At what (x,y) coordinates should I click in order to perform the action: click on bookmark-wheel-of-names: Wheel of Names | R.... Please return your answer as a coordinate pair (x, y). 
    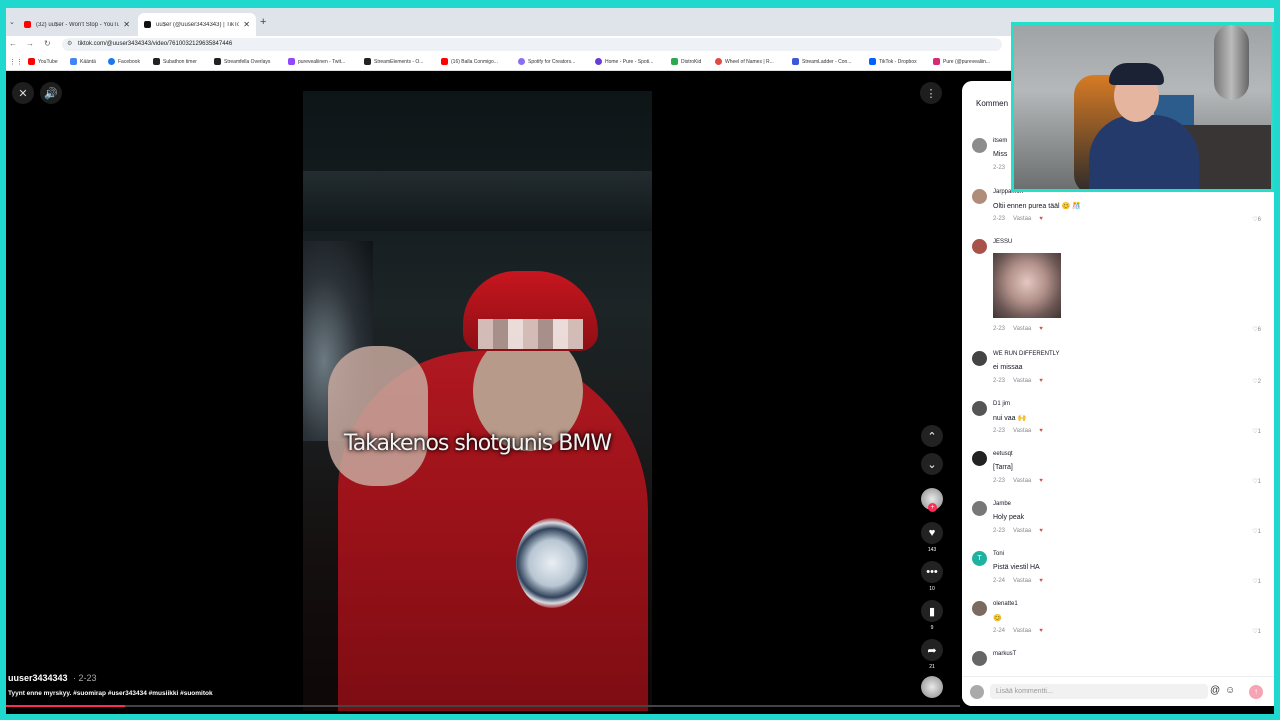
    Looking at the image, I should click on (744, 61).